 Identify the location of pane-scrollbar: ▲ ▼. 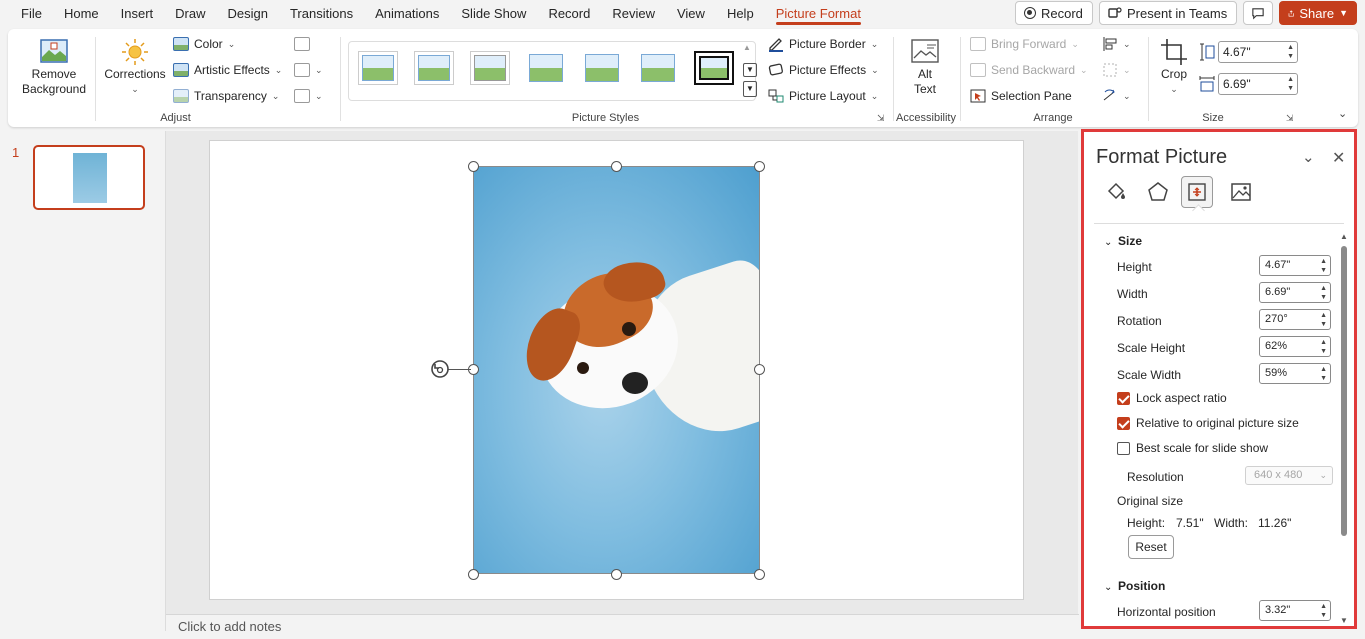
(1344, 429).